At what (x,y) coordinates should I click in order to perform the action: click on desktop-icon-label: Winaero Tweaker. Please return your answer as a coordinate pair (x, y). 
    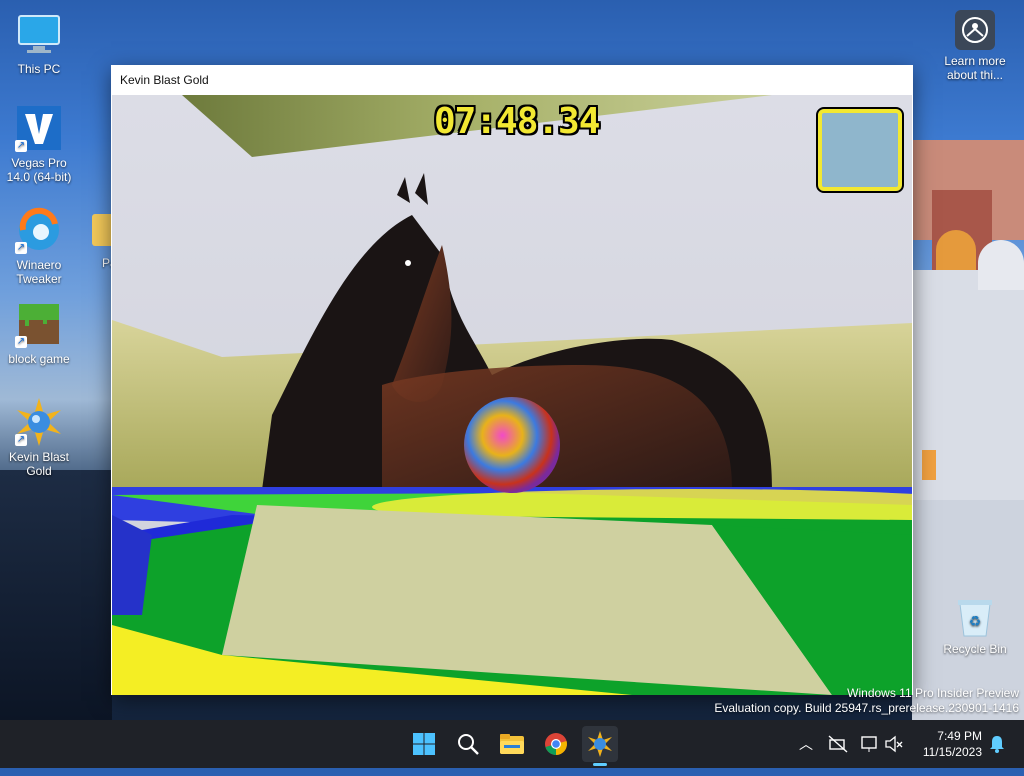
    Looking at the image, I should click on (39, 272).